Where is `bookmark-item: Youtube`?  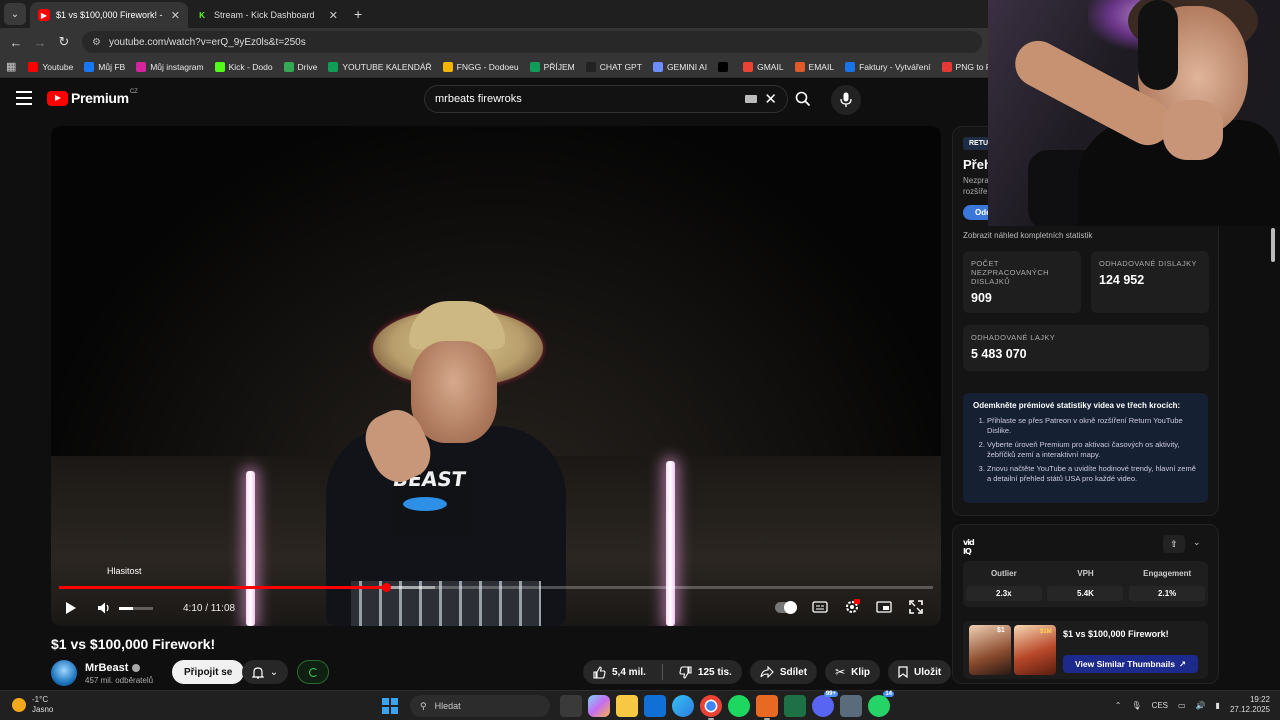 bookmark-item: Youtube is located at coordinates (50, 66).